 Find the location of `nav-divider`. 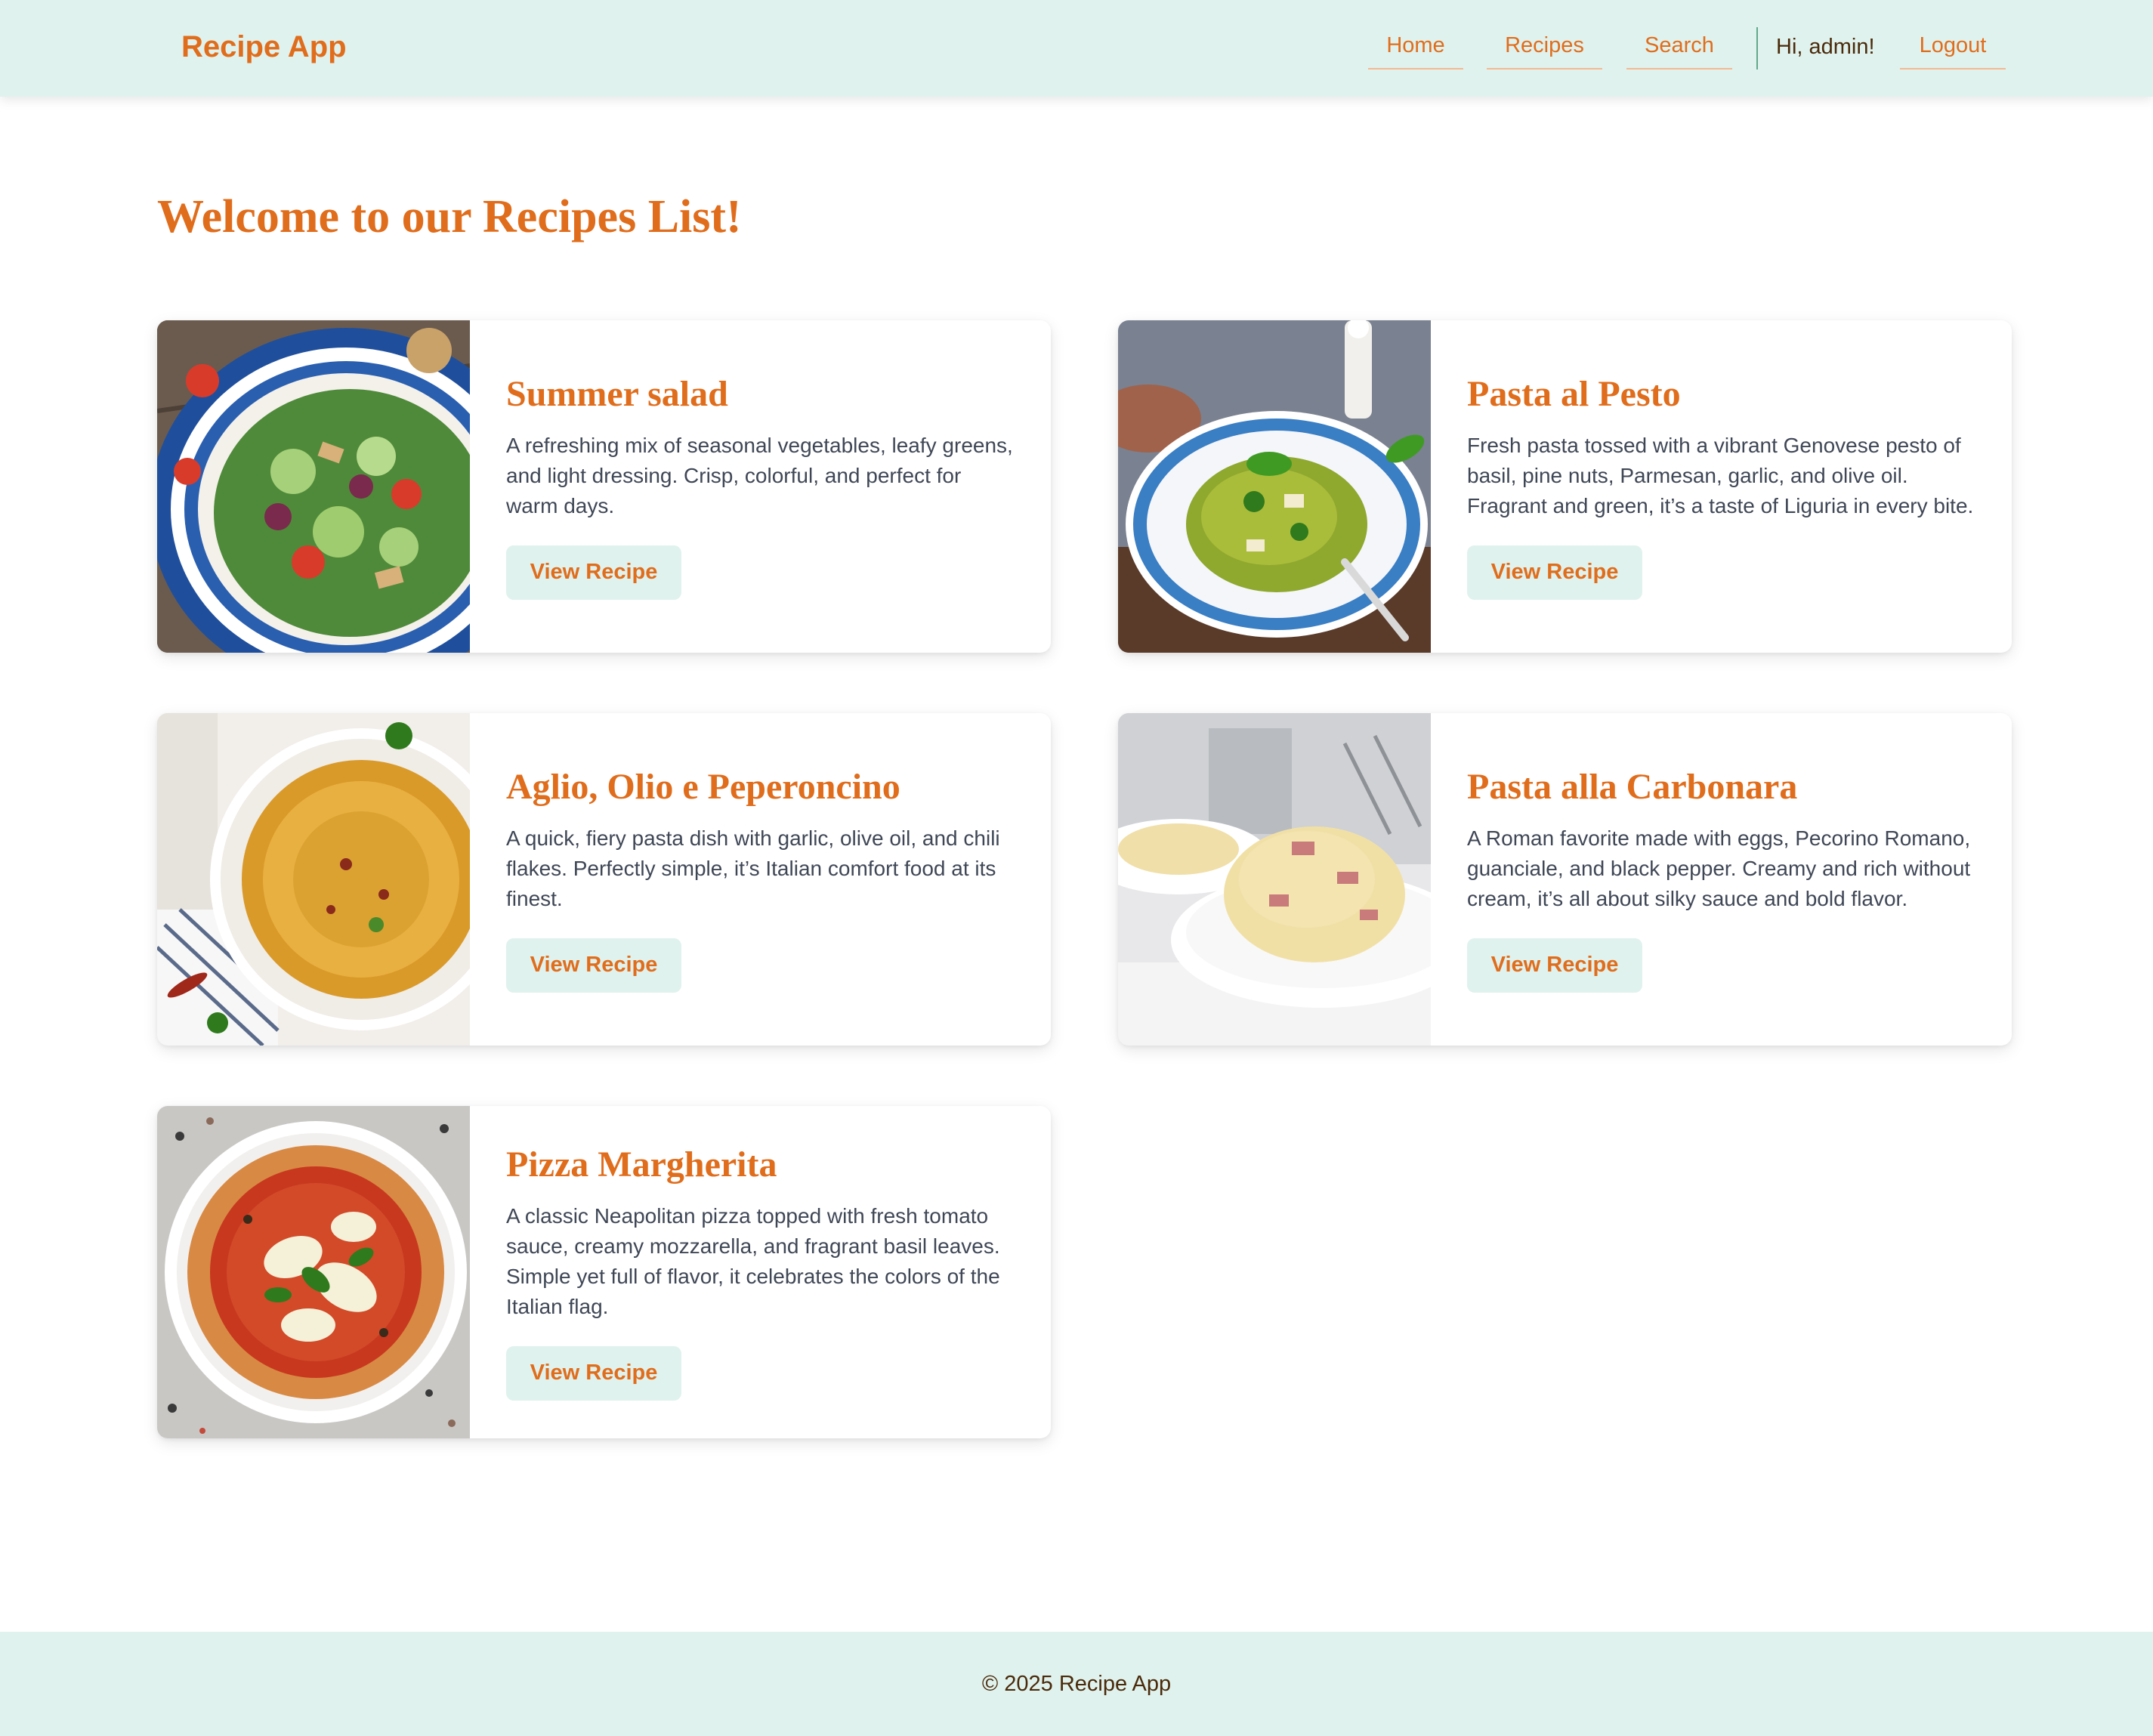

nav-divider is located at coordinates (1757, 48).